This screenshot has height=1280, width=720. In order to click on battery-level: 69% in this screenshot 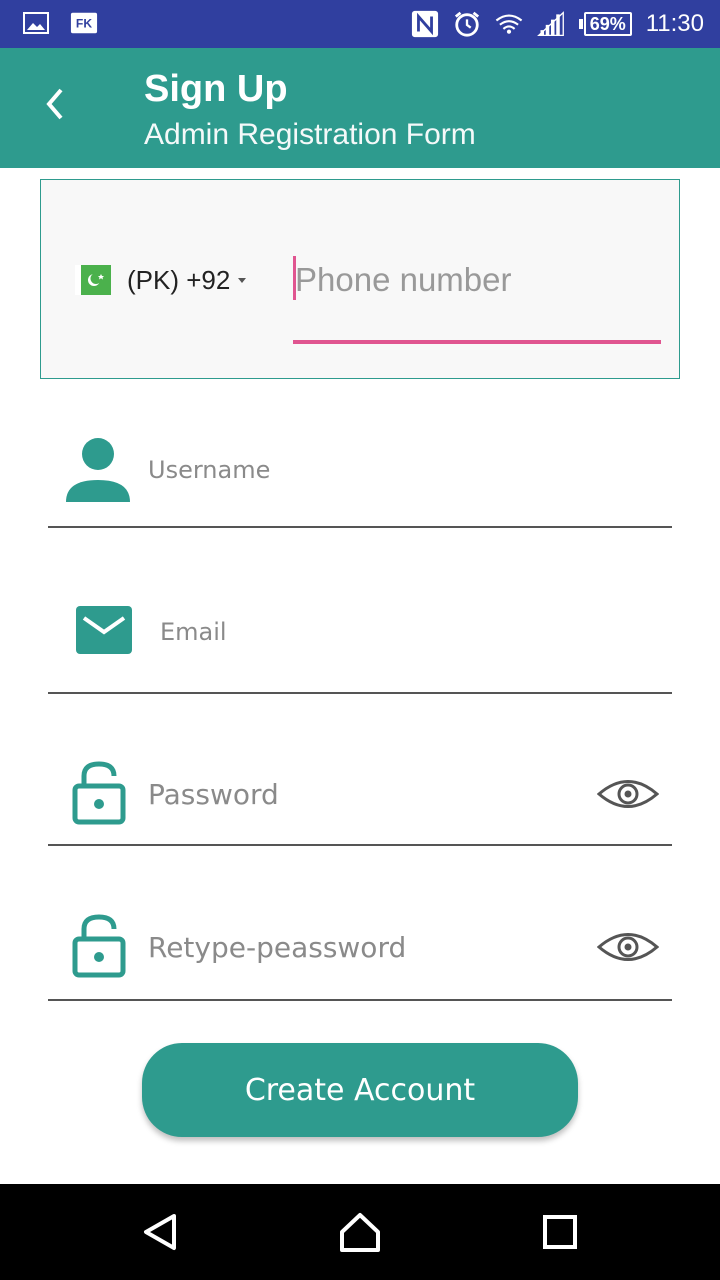, I will do `click(607, 24)`.